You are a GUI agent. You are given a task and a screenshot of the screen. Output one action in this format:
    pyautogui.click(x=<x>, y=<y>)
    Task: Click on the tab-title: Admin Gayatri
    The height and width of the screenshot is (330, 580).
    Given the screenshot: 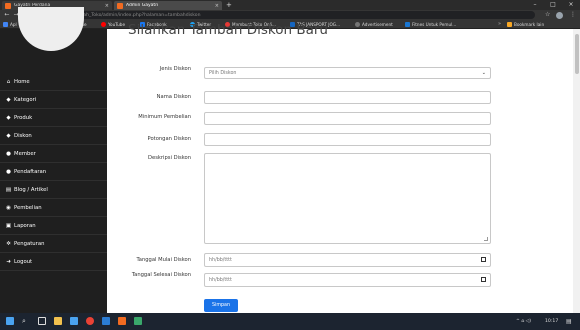 What is the action you would take?
    pyautogui.click(x=142, y=5)
    